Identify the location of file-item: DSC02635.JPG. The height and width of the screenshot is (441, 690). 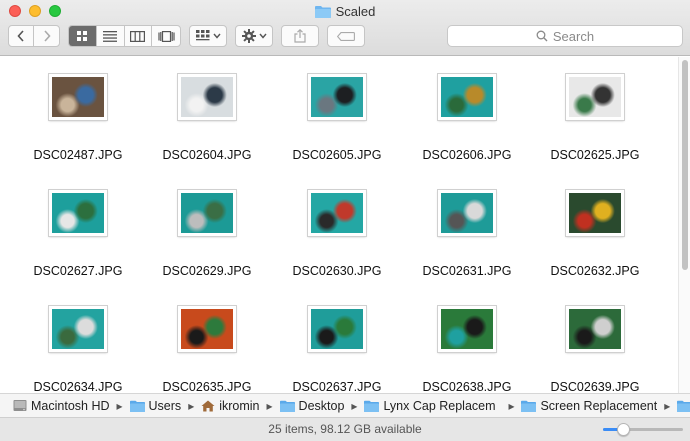
(207, 347).